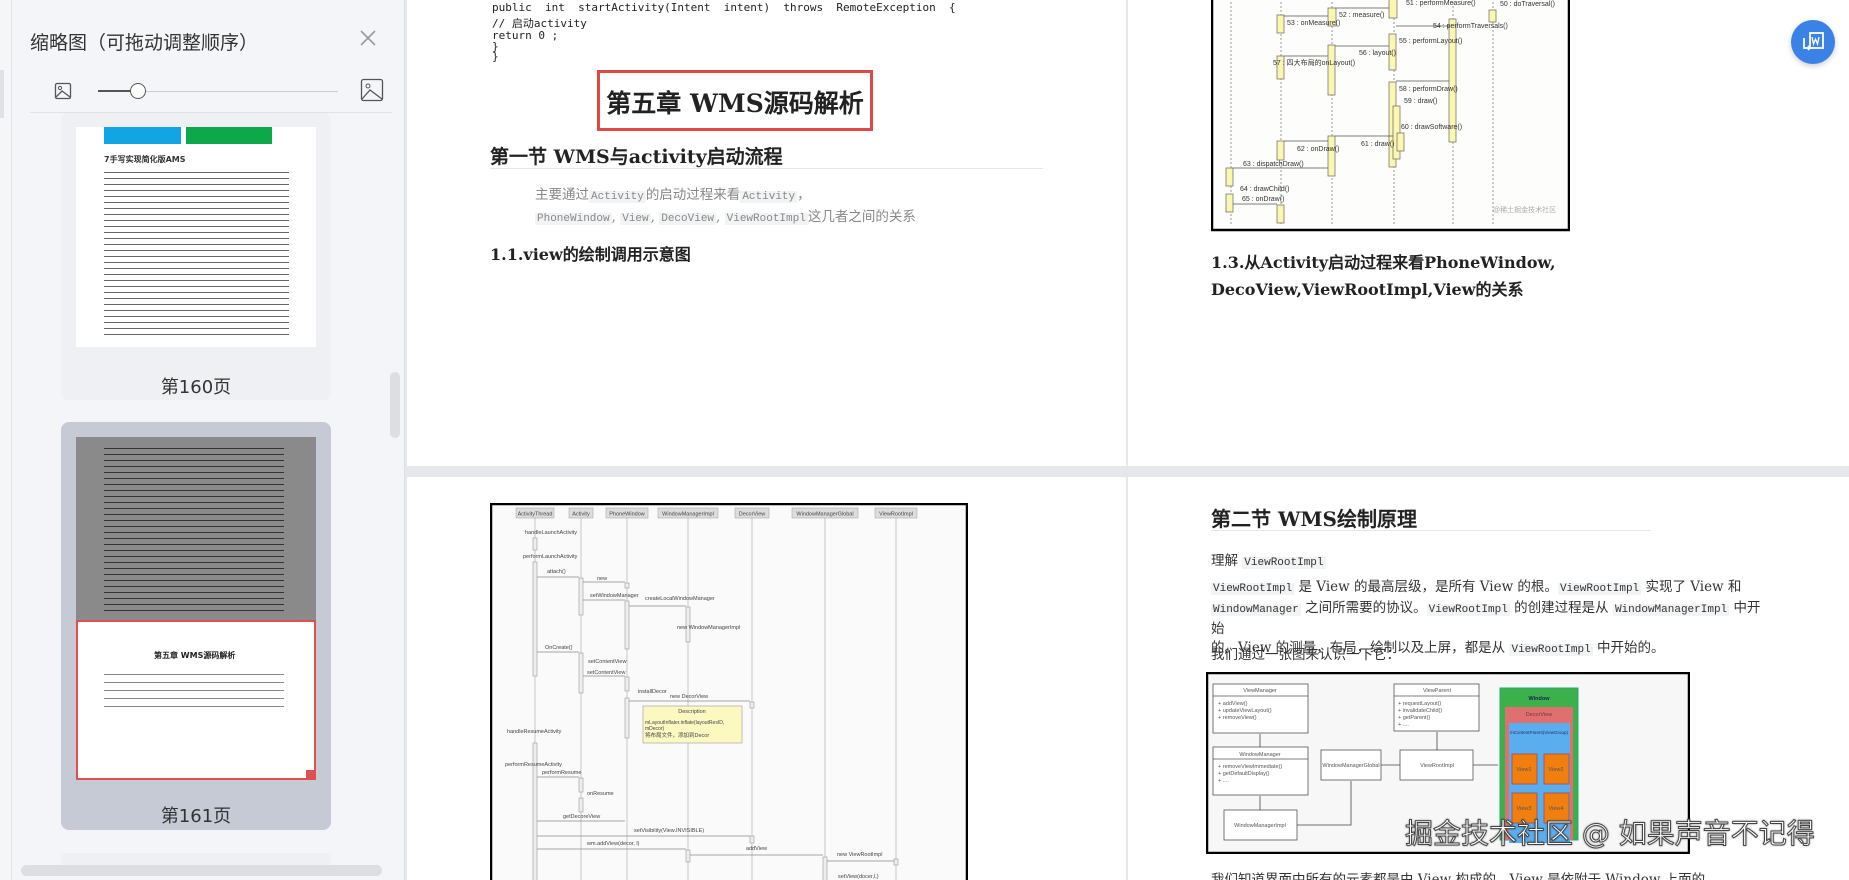  Describe the element at coordinates (556, 572) in the screenshot. I see `message-label: attach()` at that location.